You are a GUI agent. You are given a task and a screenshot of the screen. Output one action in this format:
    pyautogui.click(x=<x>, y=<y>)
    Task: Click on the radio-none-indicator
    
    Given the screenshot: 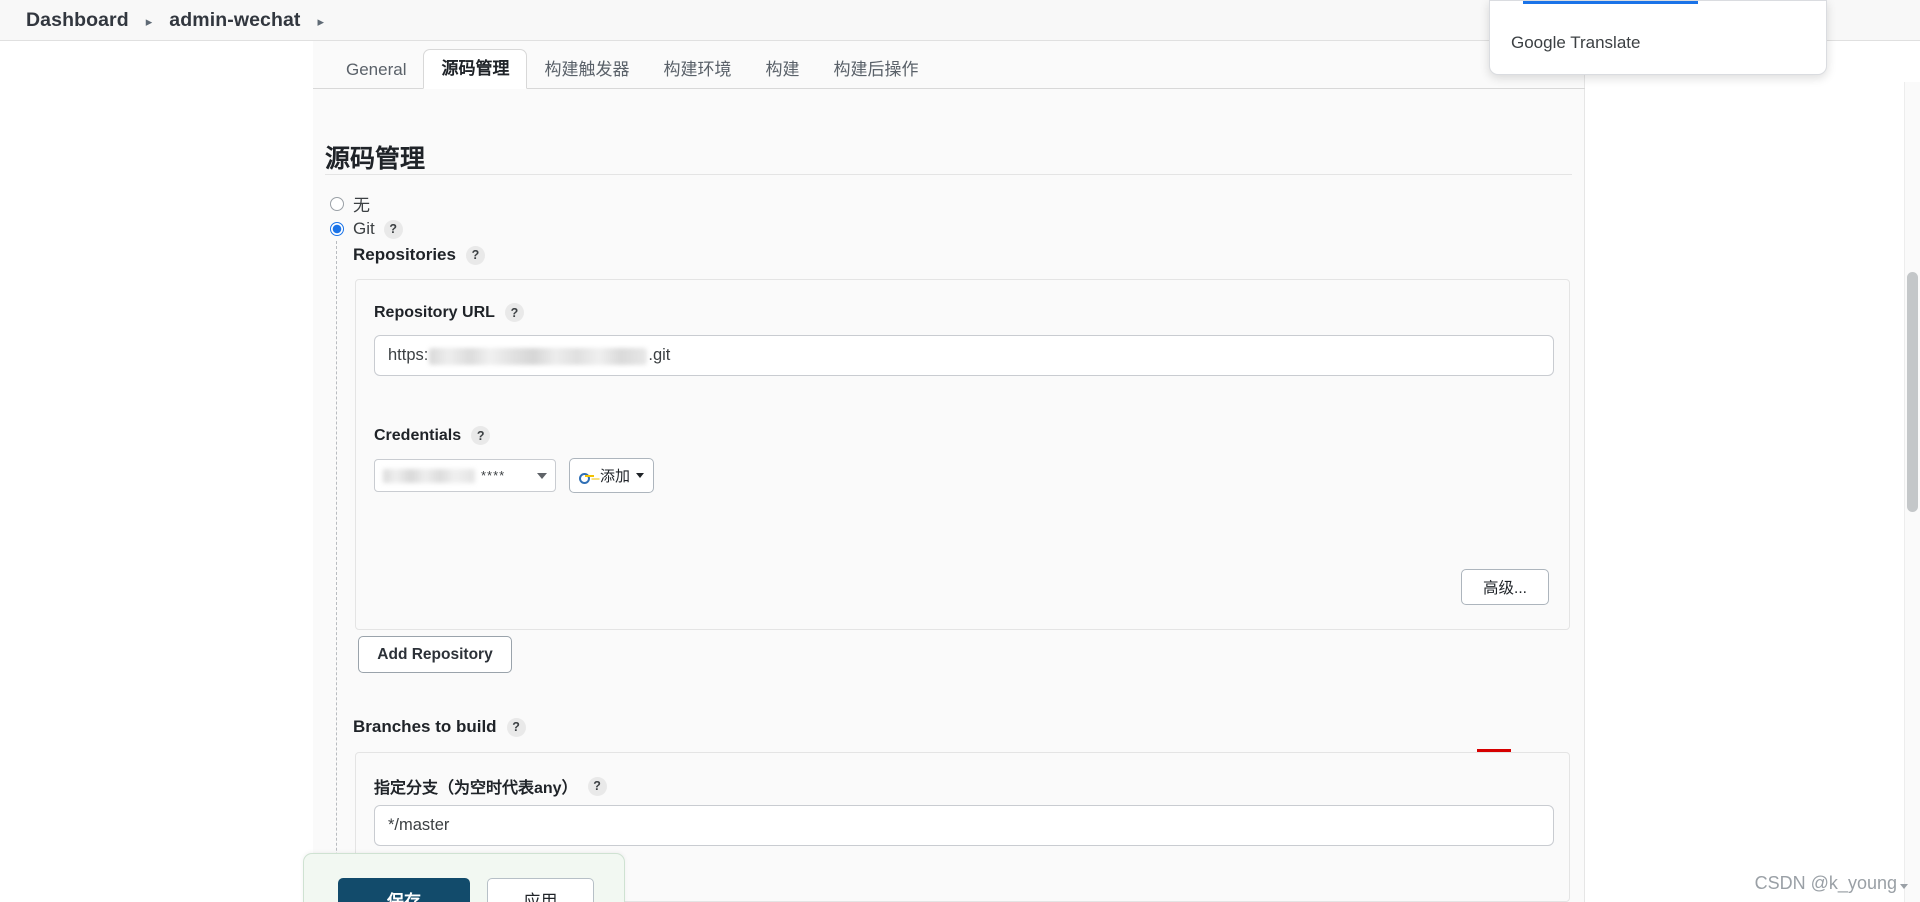 What is the action you would take?
    pyautogui.click(x=337, y=203)
    